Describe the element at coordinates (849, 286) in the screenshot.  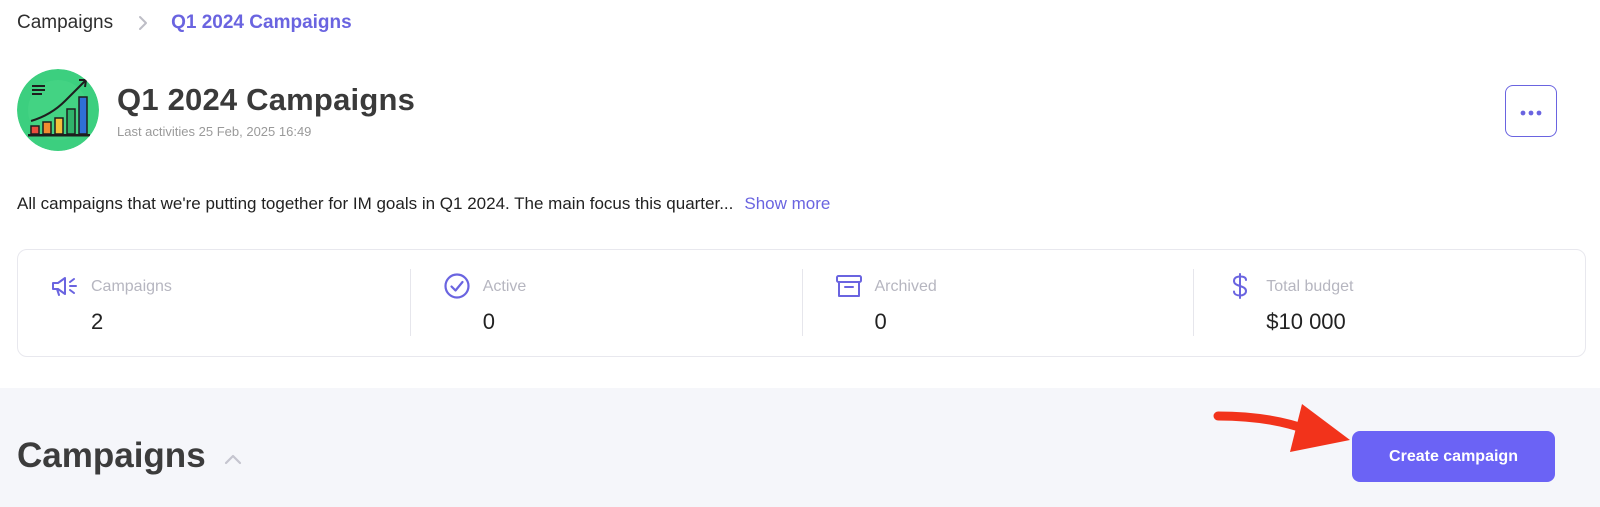
I see `archive-icon` at that location.